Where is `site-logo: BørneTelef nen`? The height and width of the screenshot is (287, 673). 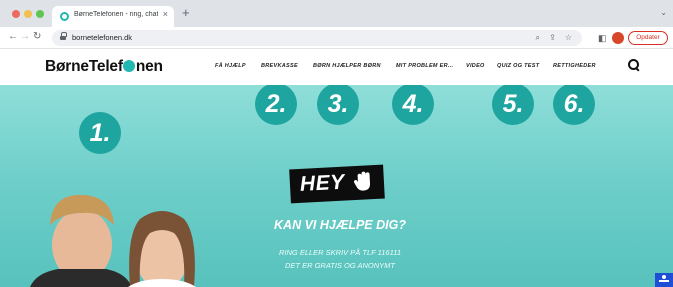 site-logo: BørneTelef nen is located at coordinates (104, 67).